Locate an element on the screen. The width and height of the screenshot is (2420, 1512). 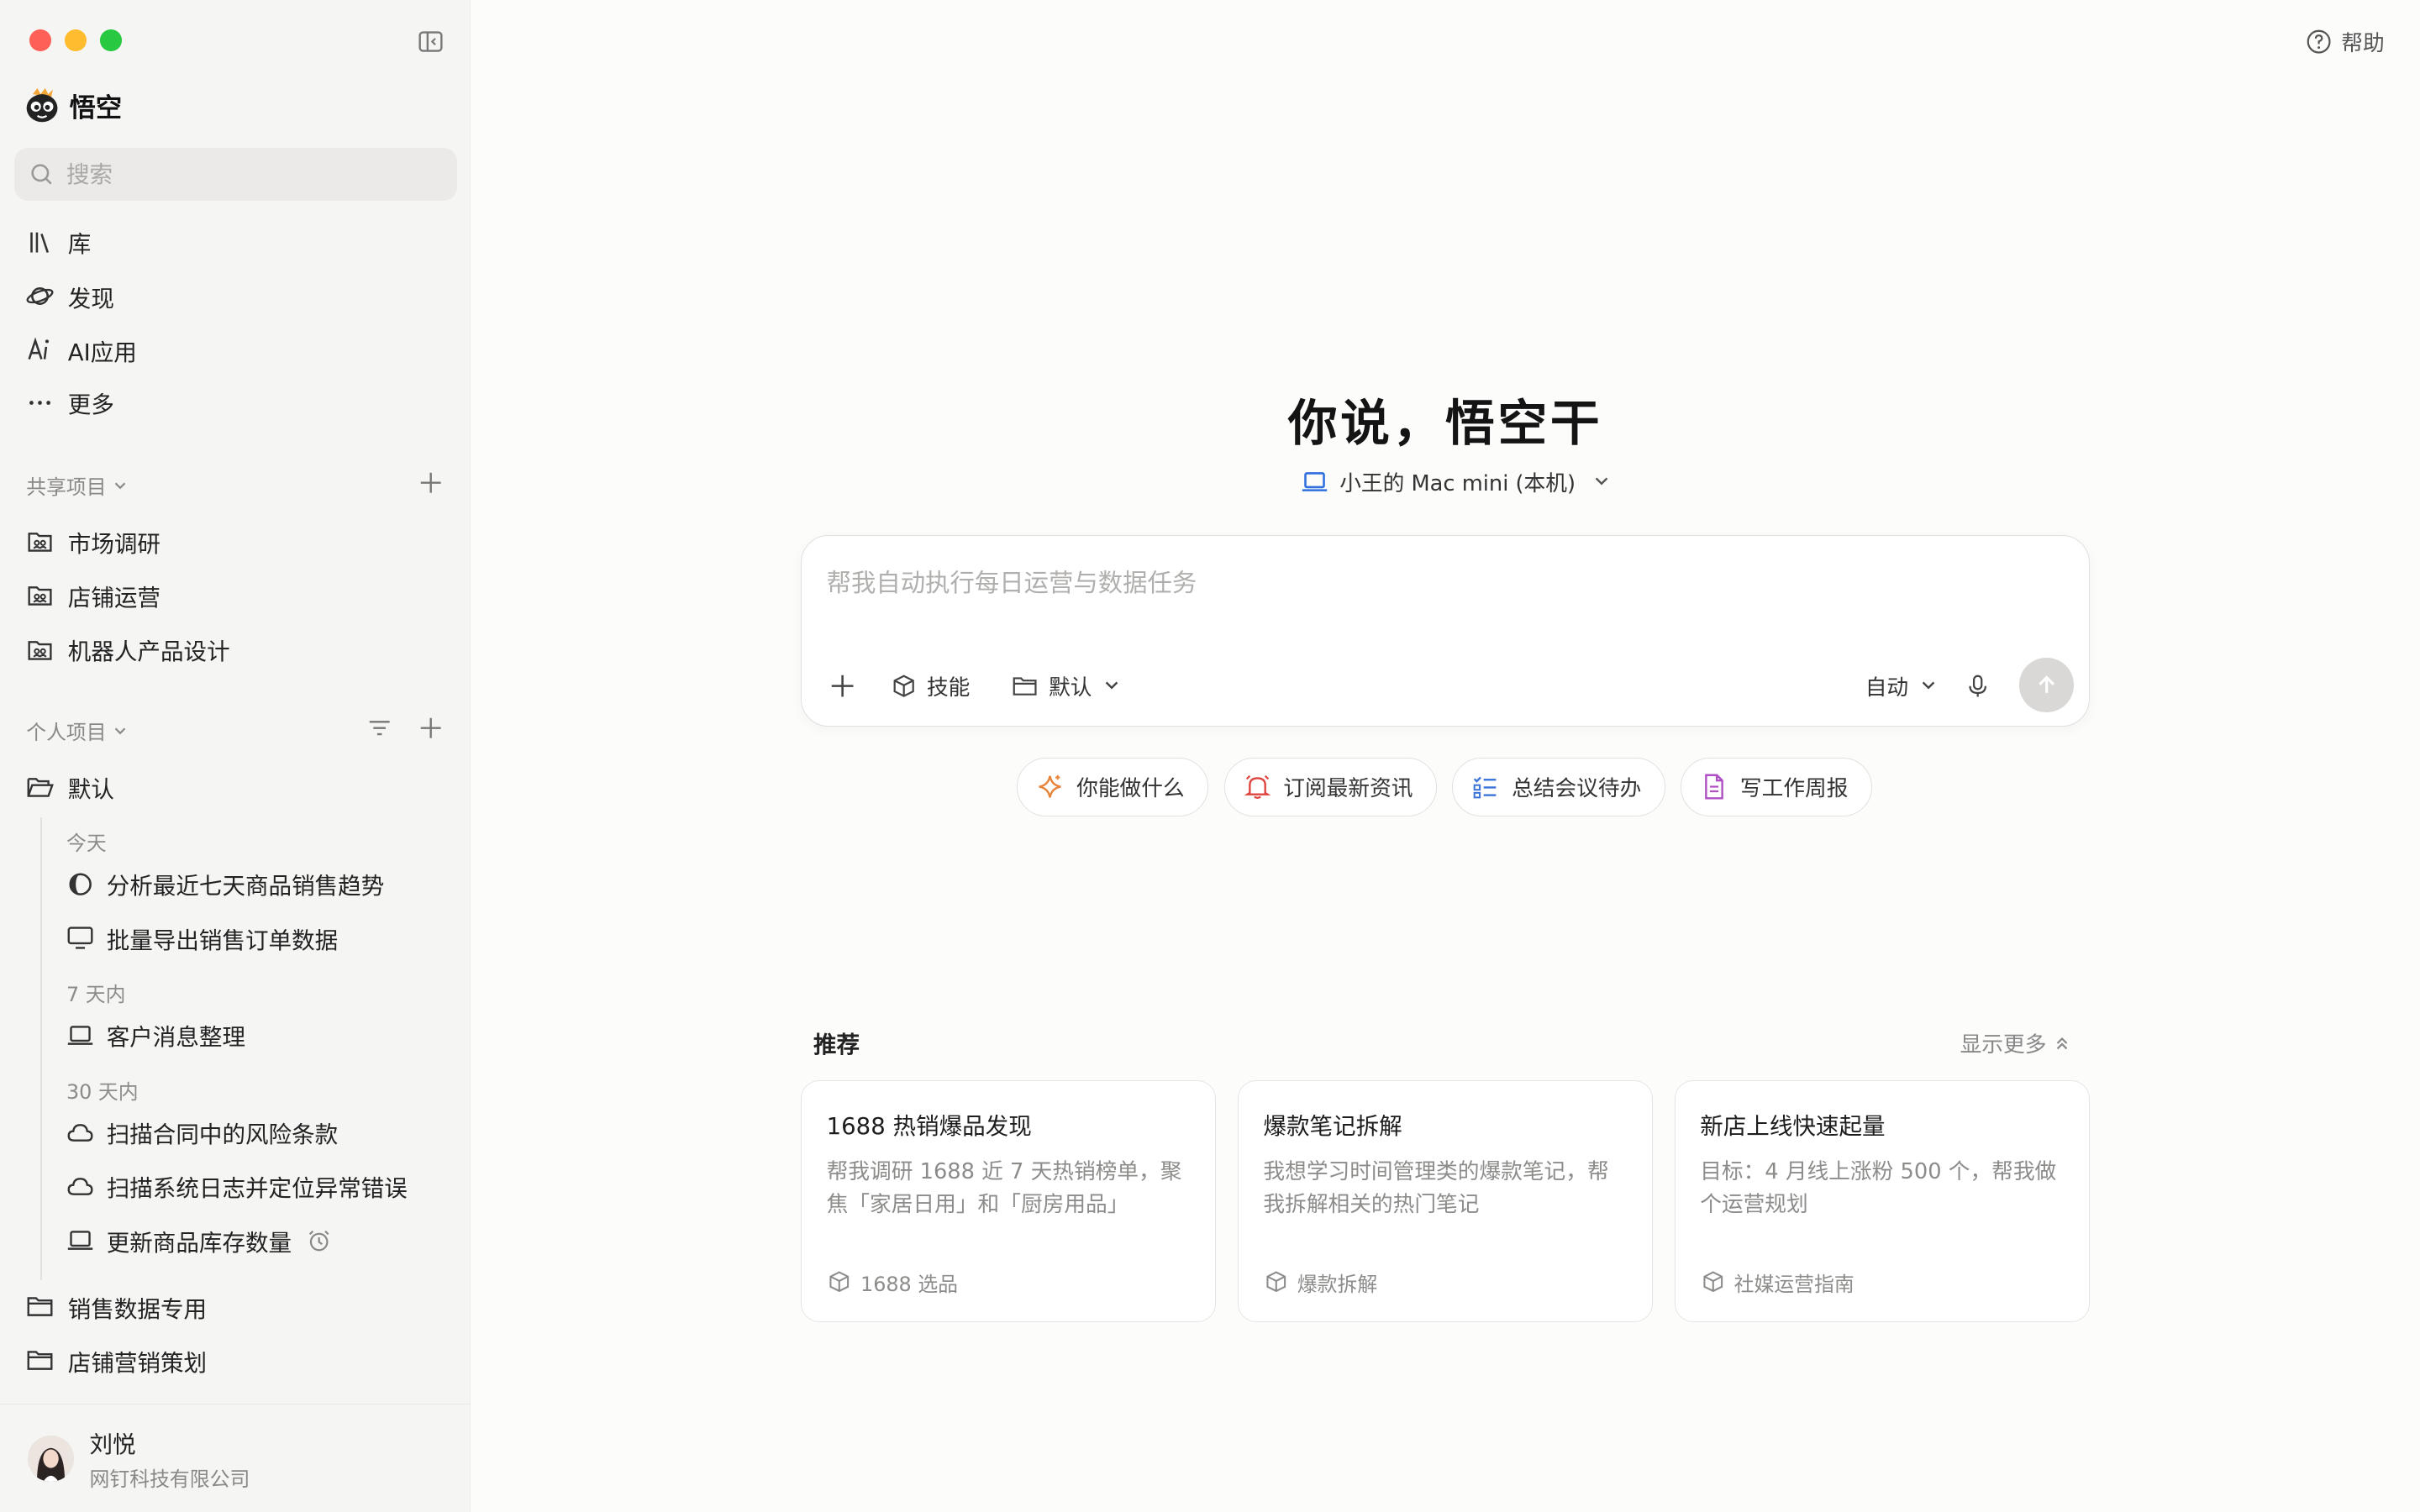
card-description: 帮我调研 1688 近 7 天热销榜单，聚焦「家居日用」和「厨房用品」 is located at coordinates (1004, 1188).